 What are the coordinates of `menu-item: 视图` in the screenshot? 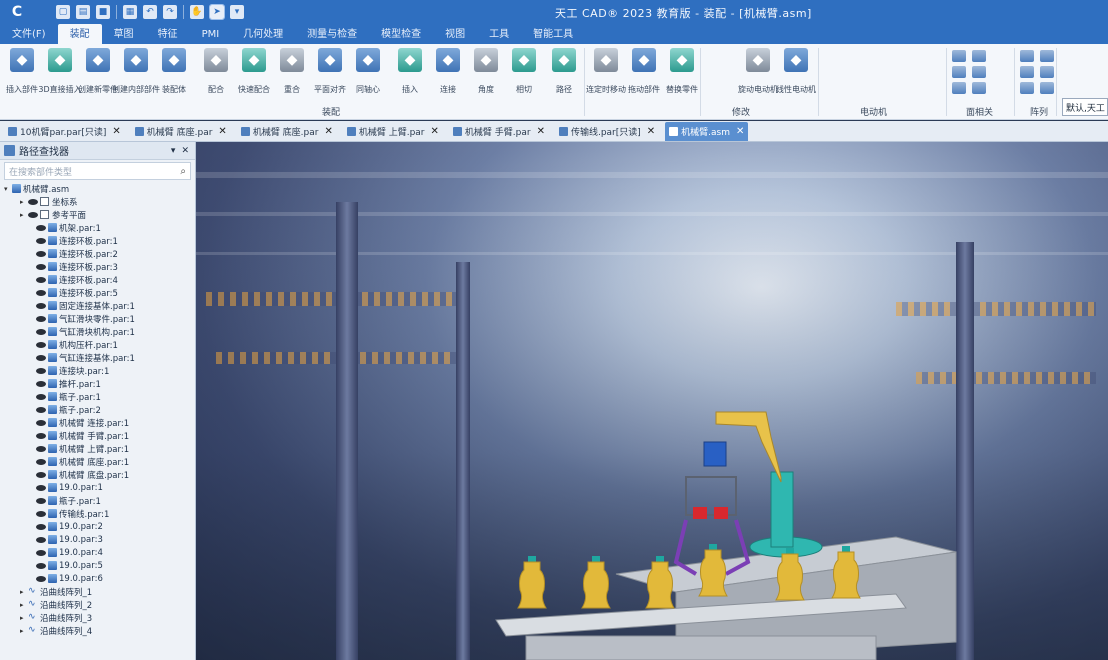 It's located at (455, 34).